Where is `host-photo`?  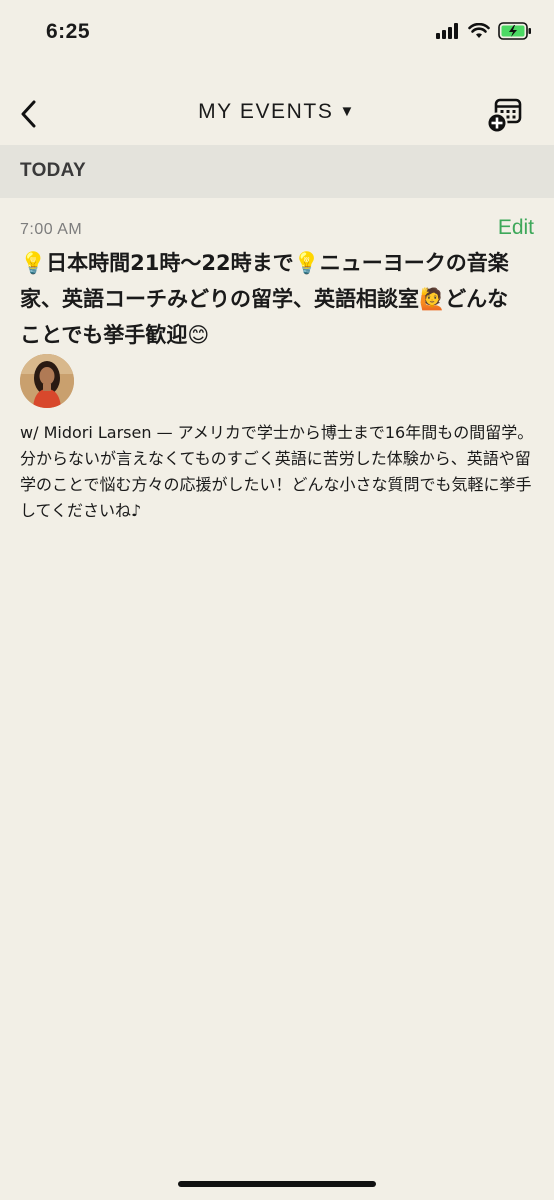
host-photo is located at coordinates (47, 381).